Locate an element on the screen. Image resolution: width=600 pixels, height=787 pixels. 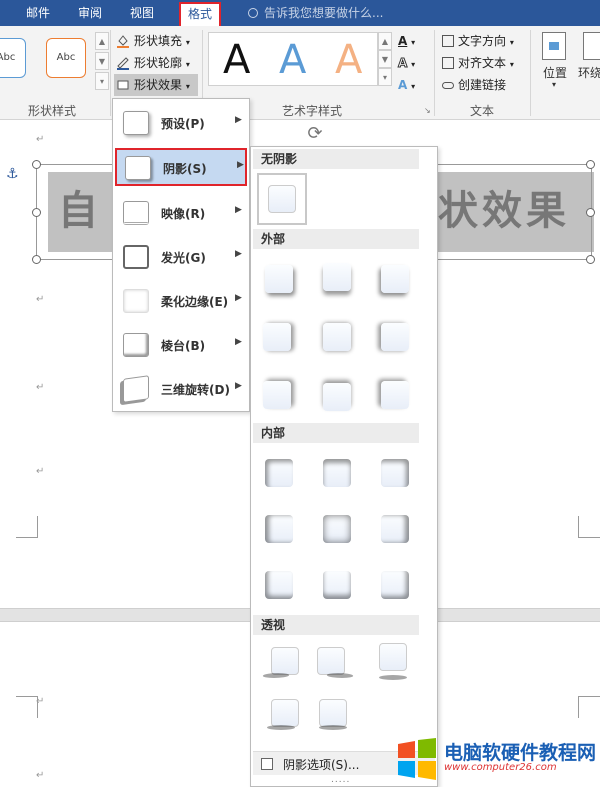
perspective-shadow-shape is located at coordinates (276, 675).